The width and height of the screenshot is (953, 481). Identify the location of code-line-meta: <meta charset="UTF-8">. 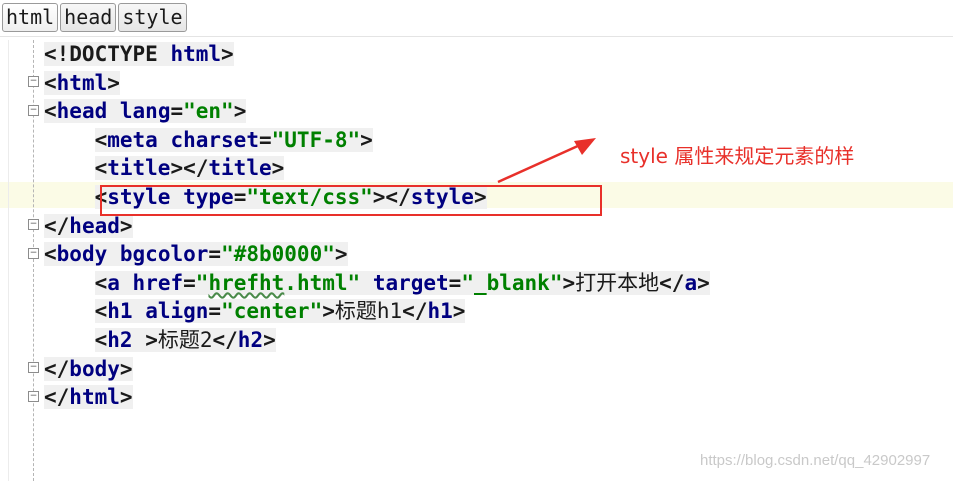
(233, 139).